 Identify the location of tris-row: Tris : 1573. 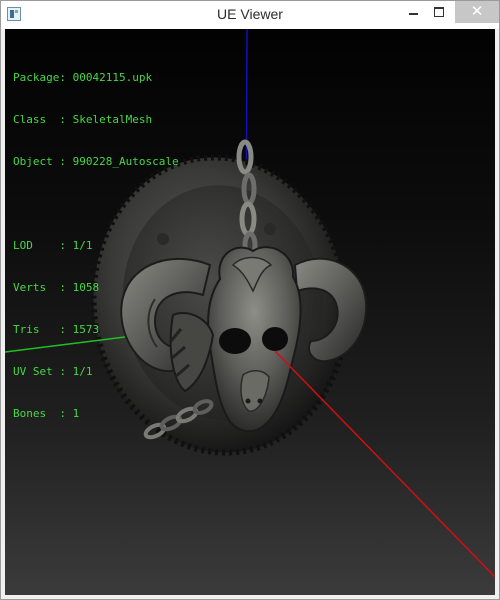
(56, 329).